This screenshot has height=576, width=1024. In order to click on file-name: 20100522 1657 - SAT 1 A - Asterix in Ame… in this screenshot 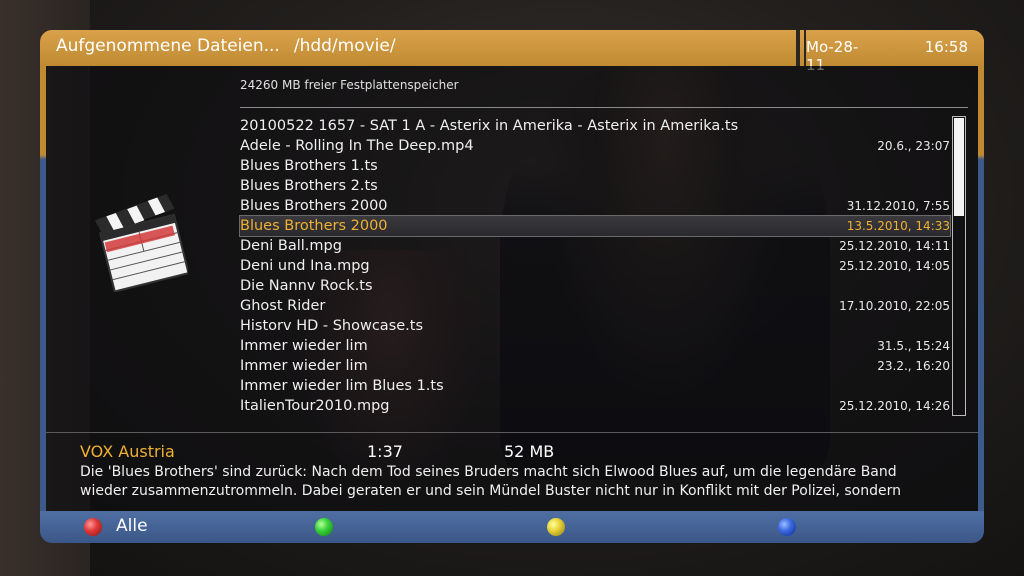, I will do `click(489, 126)`.